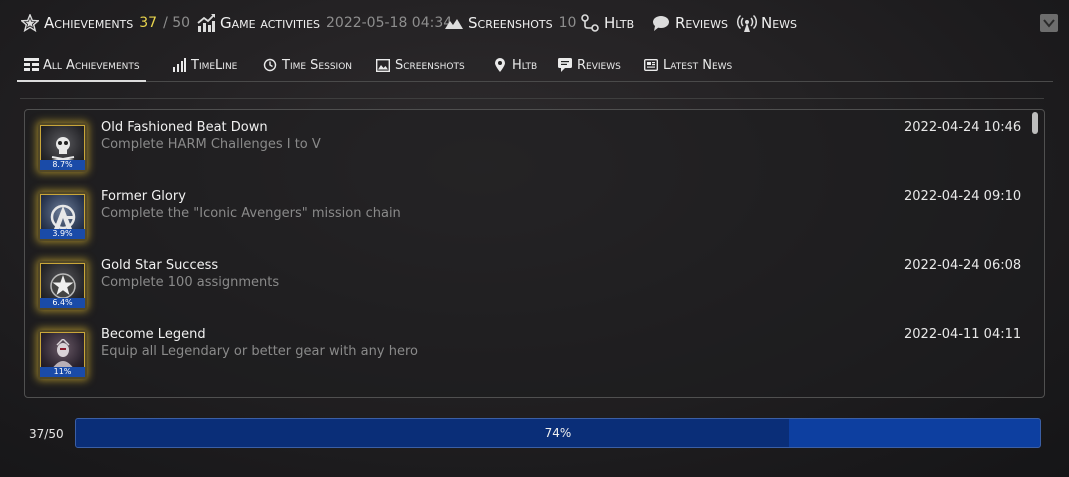  I want to click on rarity-percent: 6.4%, so click(62, 303).